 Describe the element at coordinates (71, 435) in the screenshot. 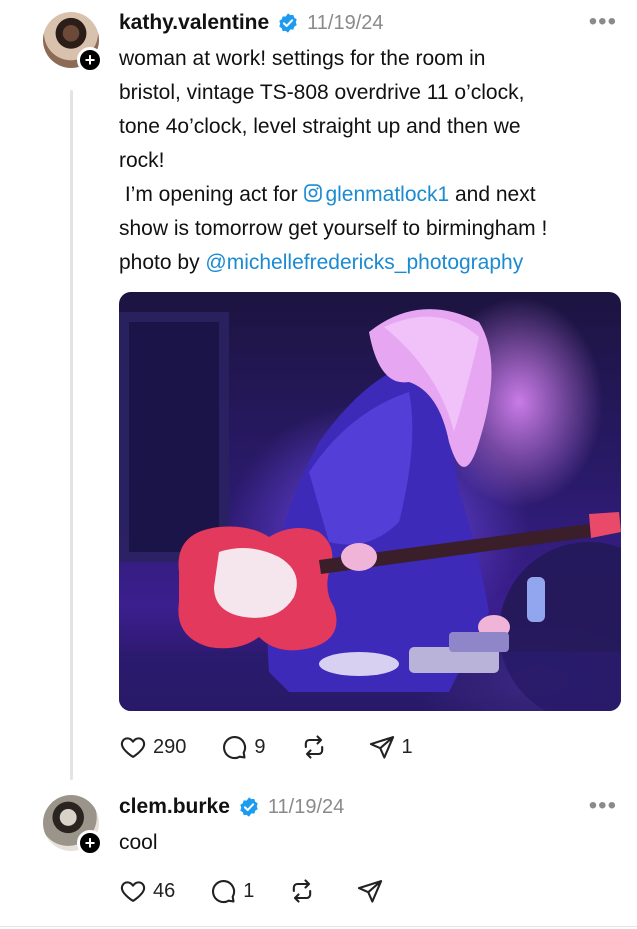

I see `thread-line` at that location.